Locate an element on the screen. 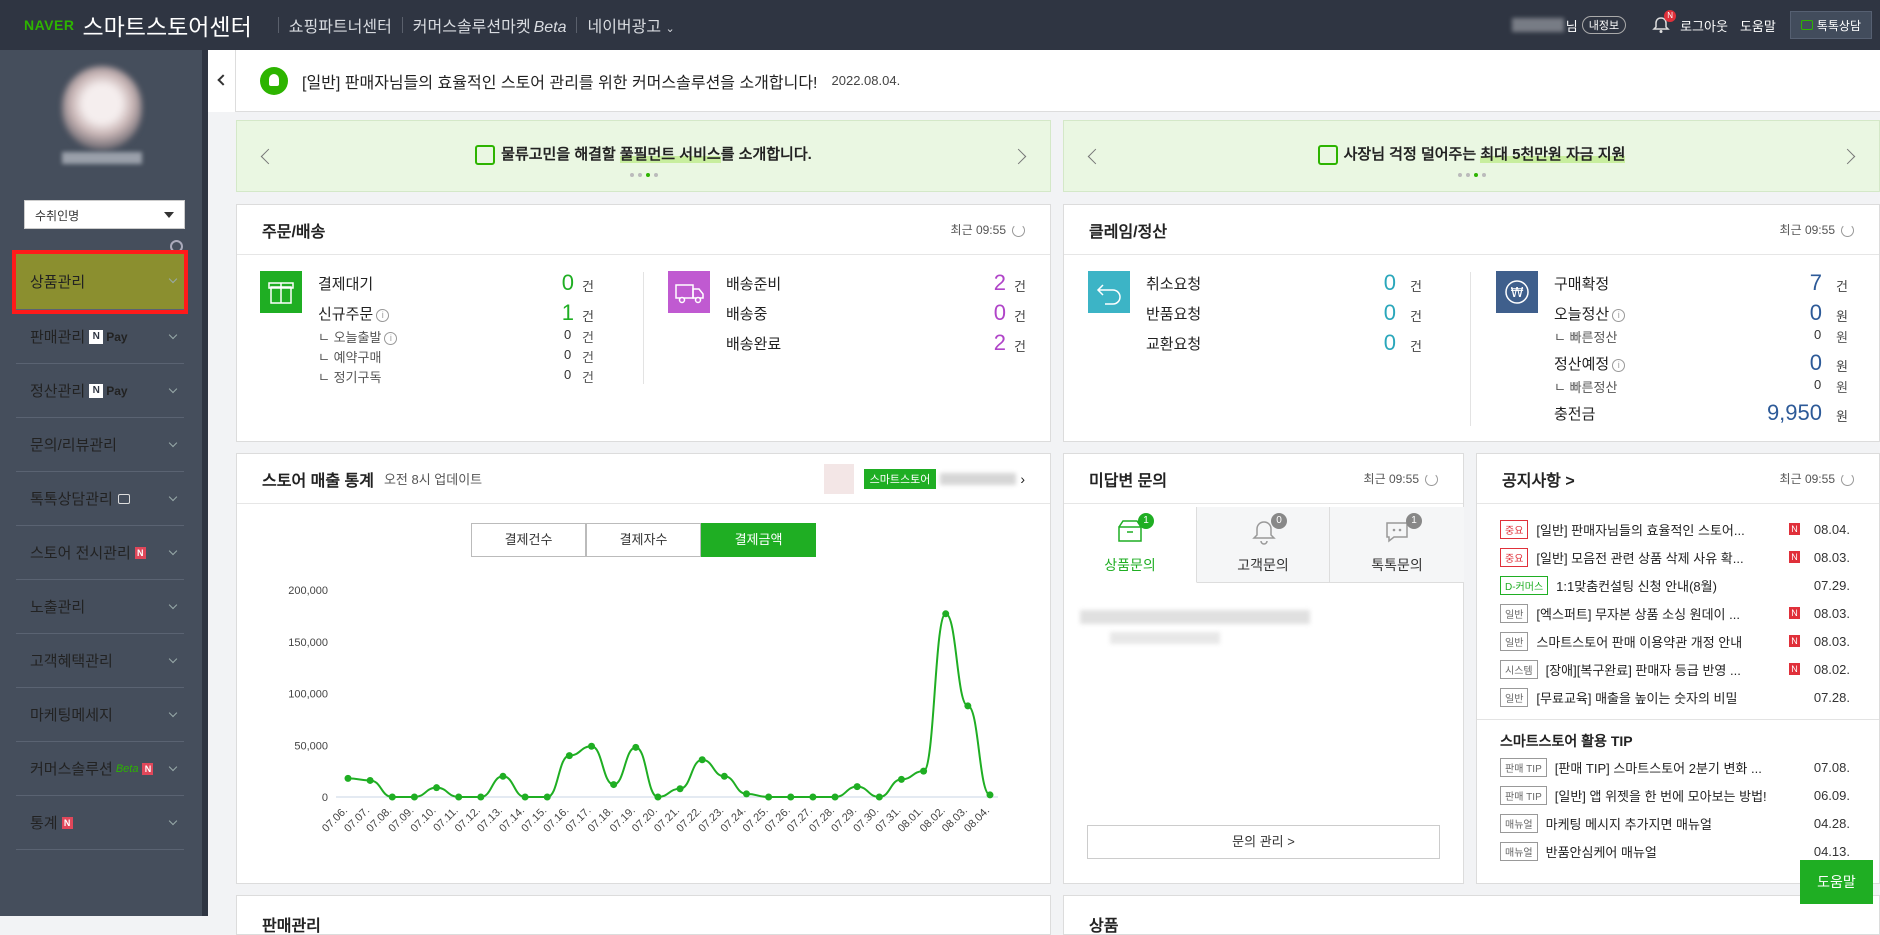 Image resolution: width=1880 pixels, height=935 pixels. notice-item: 일반 [엑스퍼트] 무자본 상품 소싱 원데이 ... N 08.03. is located at coordinates (1675, 613).